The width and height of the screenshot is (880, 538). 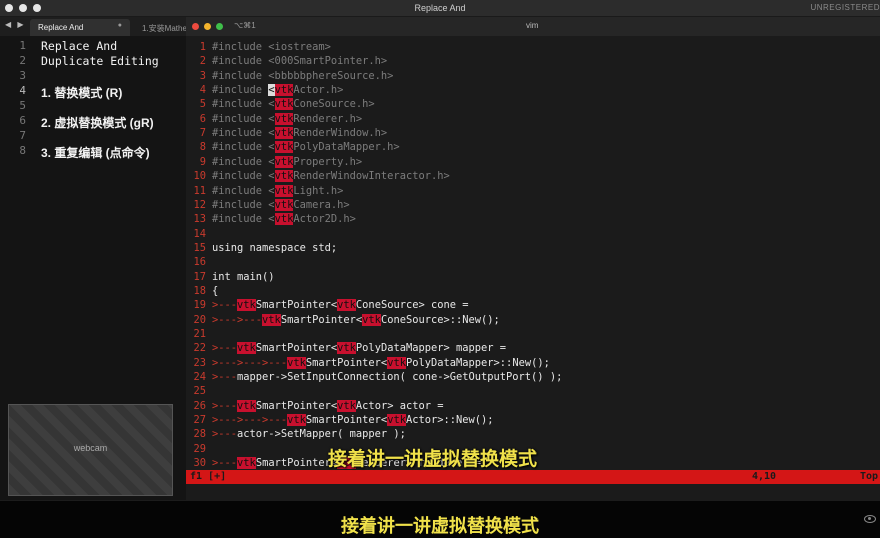 What do you see at coordinates (533, 392) in the screenshot?
I see `code-line: 25` at bounding box center [533, 392].